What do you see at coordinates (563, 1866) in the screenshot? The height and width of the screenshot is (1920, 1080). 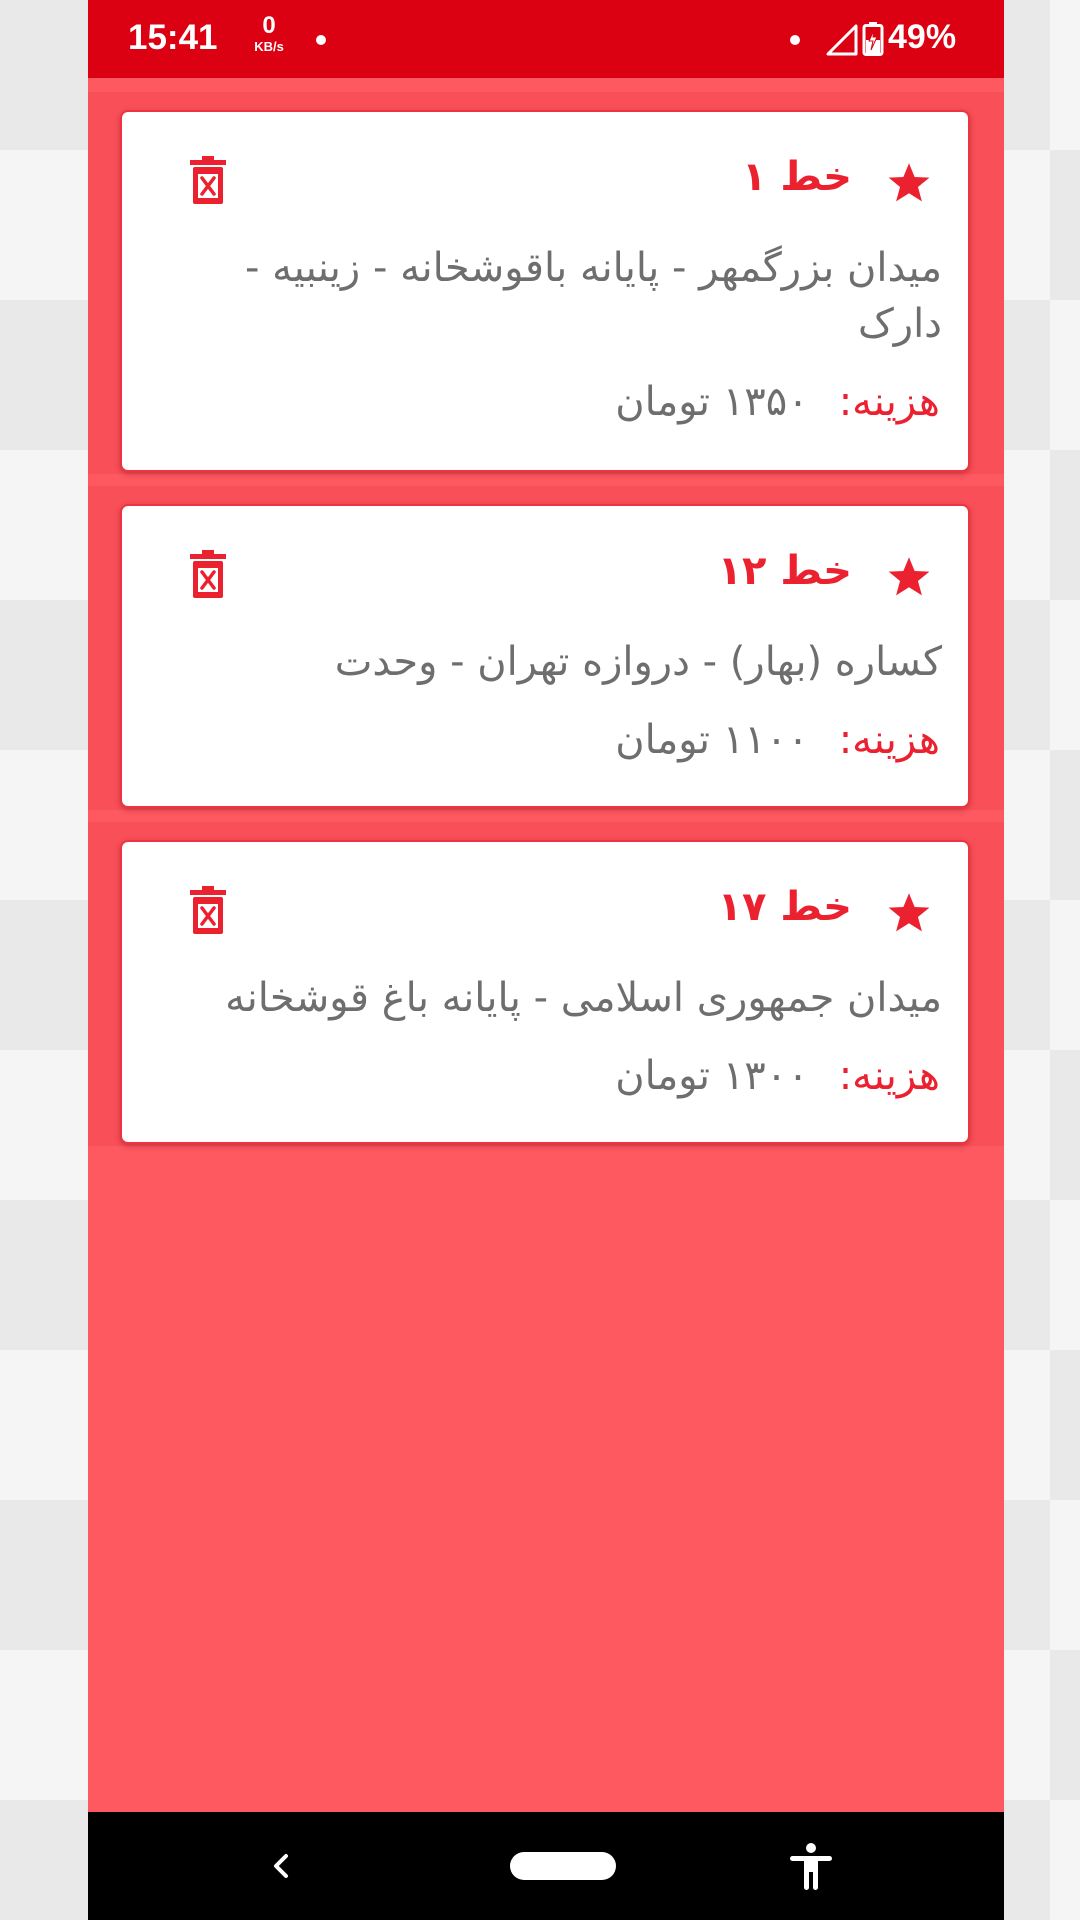 I see `home-pill-icon` at bounding box center [563, 1866].